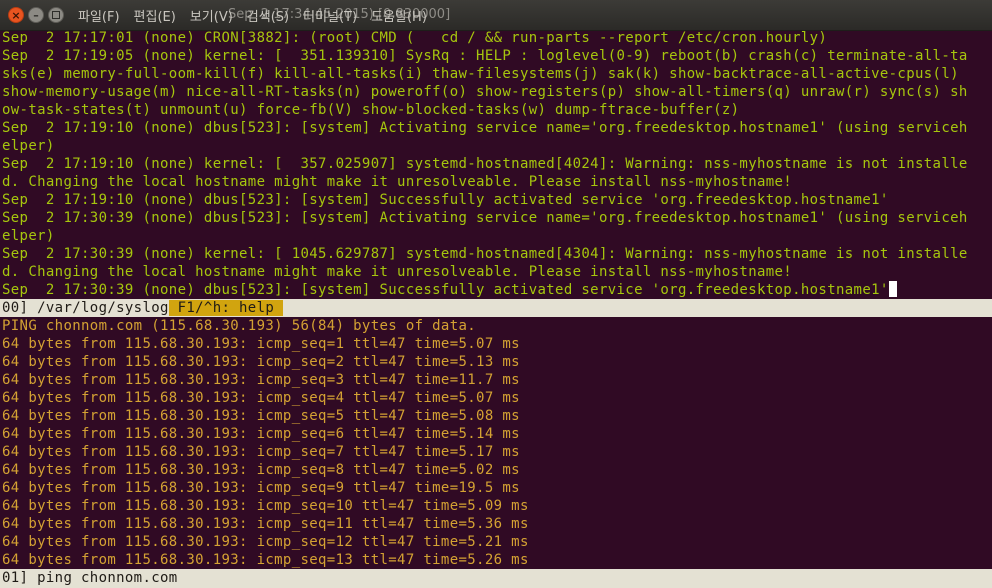 This screenshot has width=992, height=588. I want to click on menu-terminal: 터미널(T), so click(330, 15).